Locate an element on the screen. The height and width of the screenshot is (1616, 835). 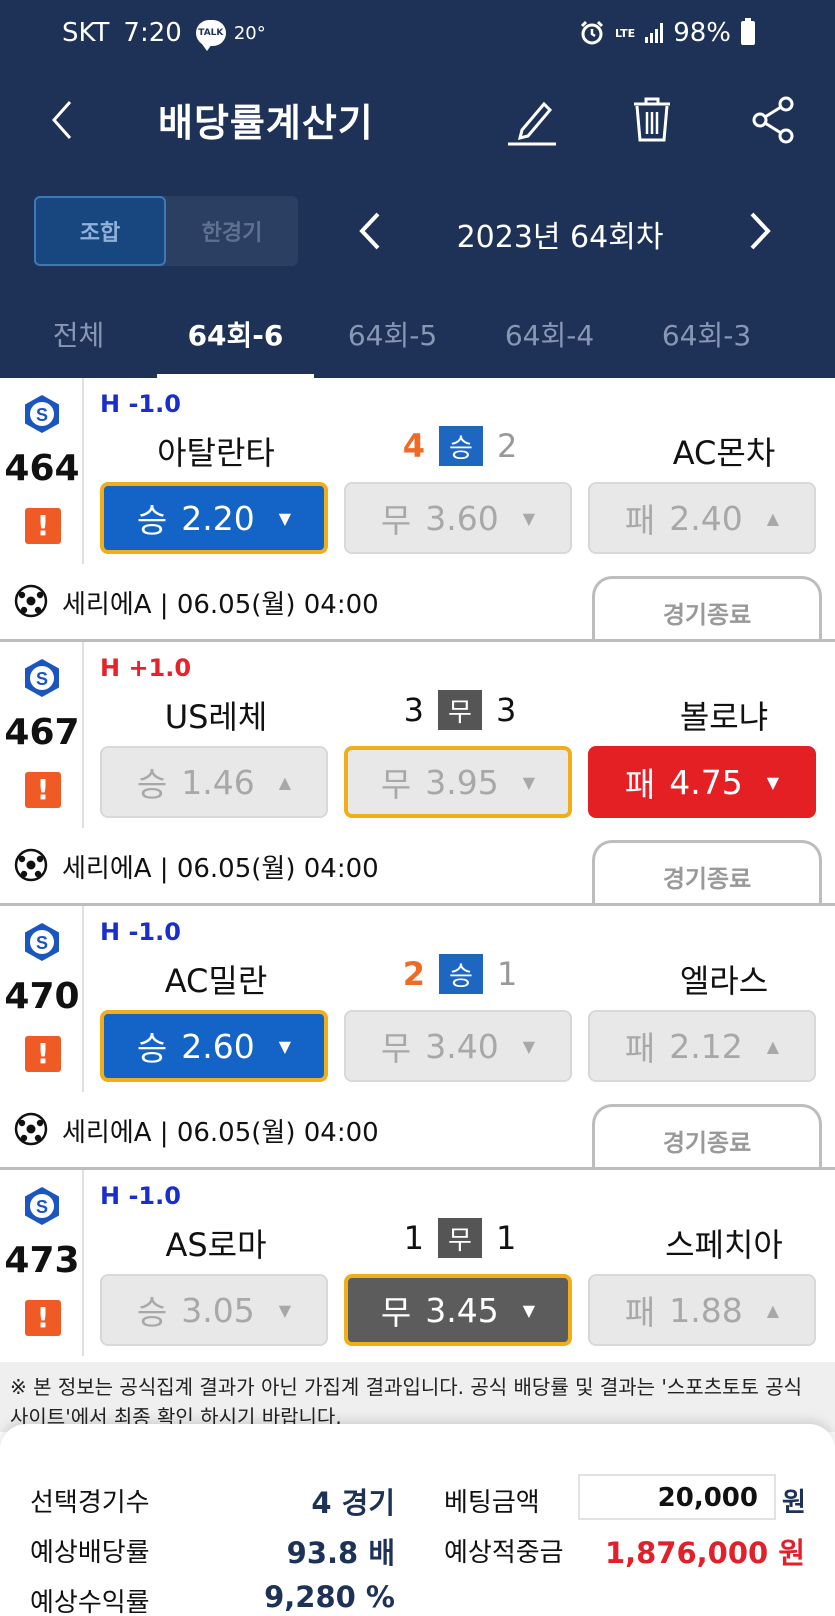
home-score: 1 is located at coordinates (413, 1238).